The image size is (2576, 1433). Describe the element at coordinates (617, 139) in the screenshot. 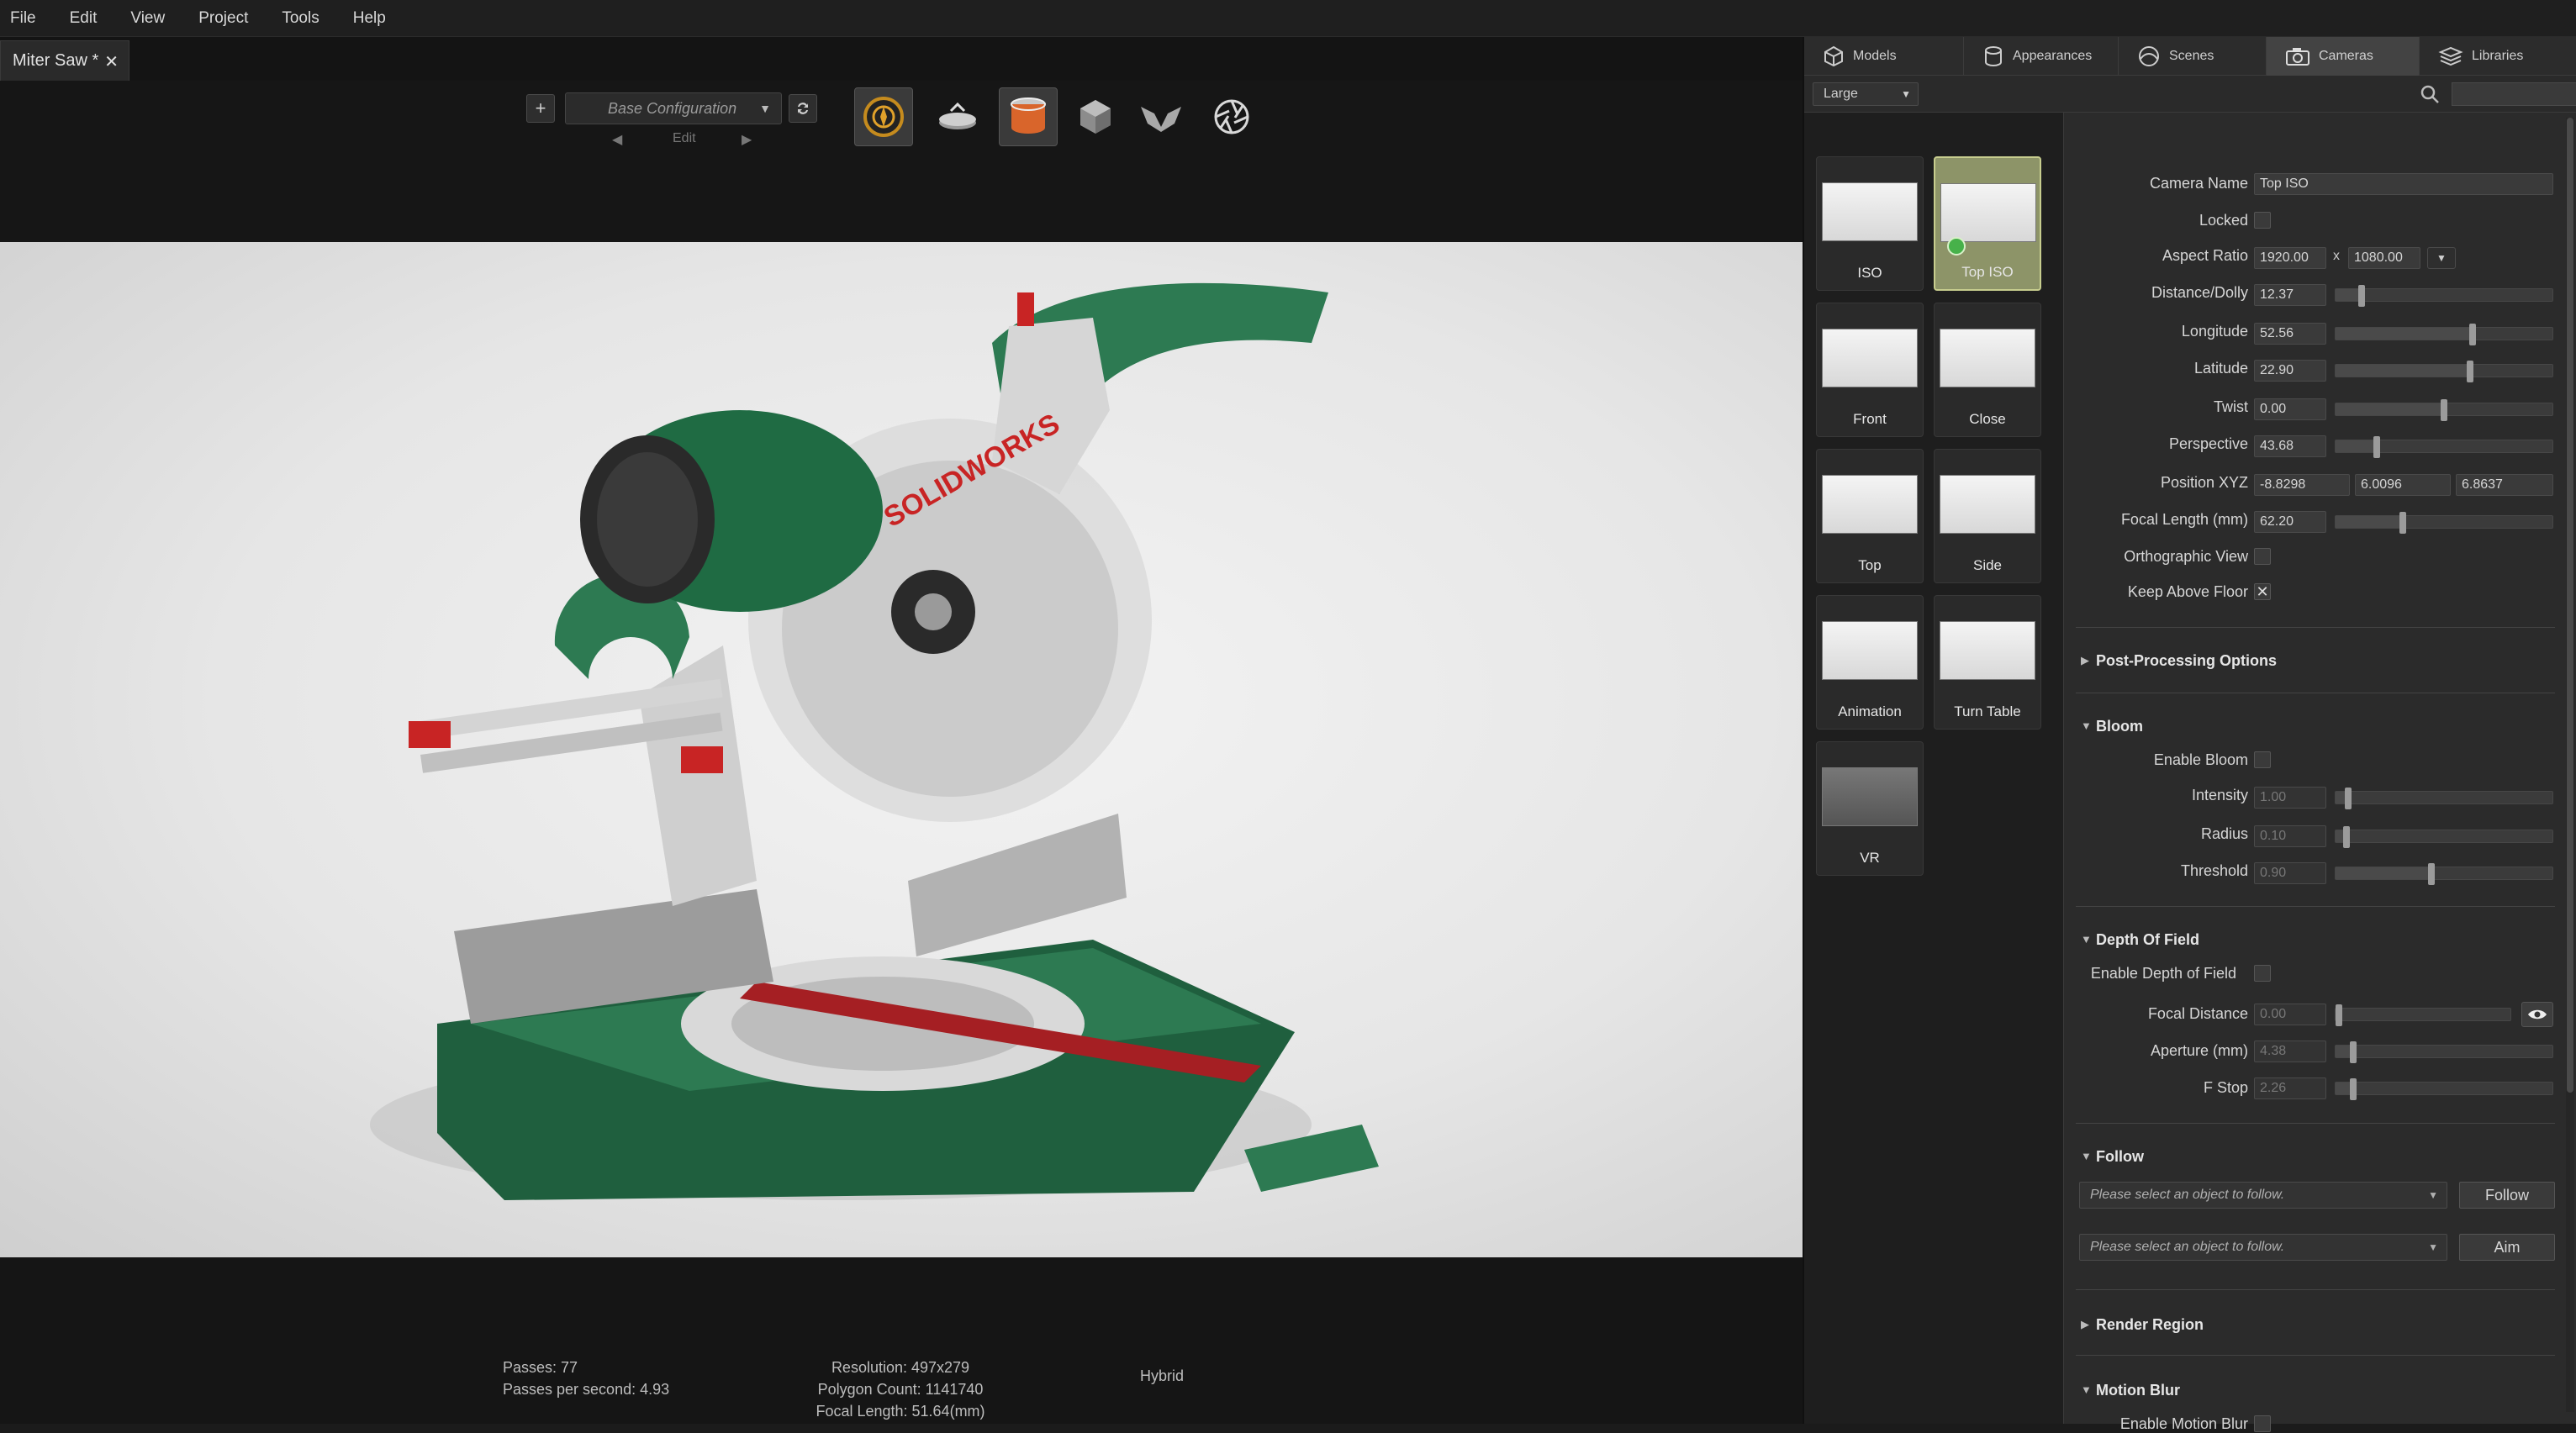

I see `prev-configuration-icon: ◀` at that location.